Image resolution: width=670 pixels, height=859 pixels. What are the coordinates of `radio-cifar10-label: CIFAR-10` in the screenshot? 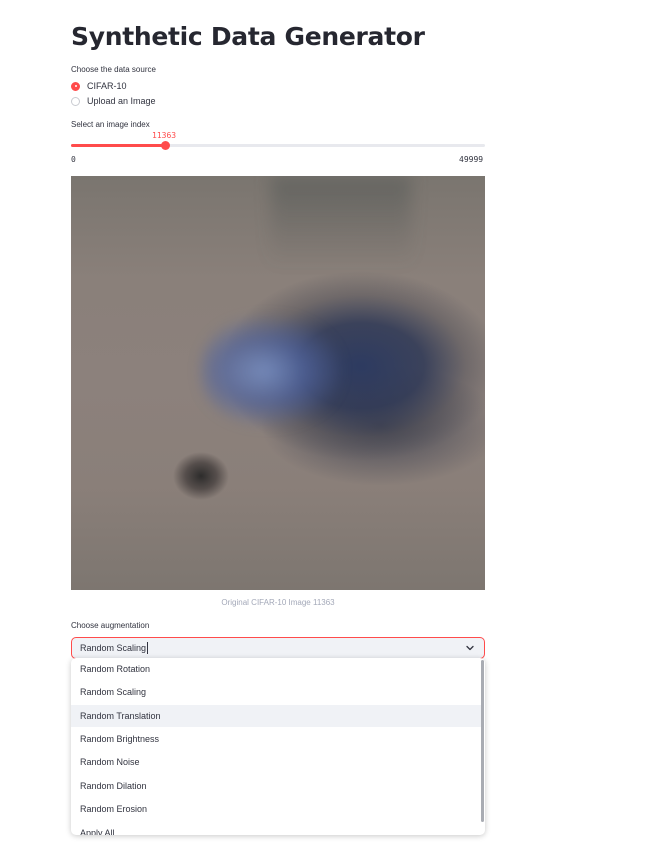 It's located at (107, 86).